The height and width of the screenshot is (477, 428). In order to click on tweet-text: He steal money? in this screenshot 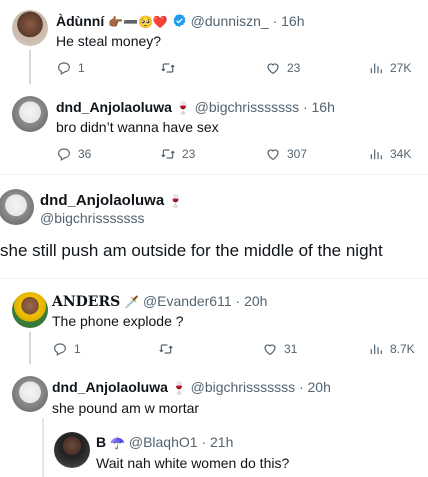, I will do `click(109, 41)`.